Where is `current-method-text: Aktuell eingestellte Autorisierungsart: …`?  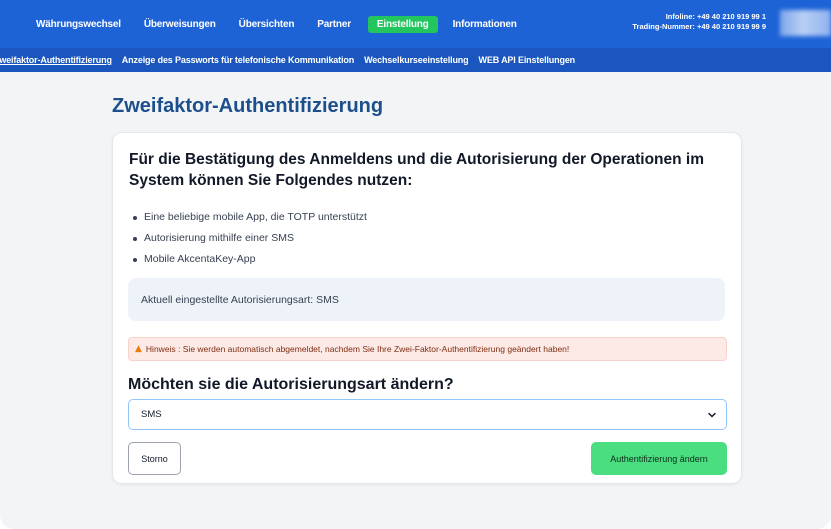
current-method-text: Aktuell eingestellte Autorisierungsart: … is located at coordinates (240, 299).